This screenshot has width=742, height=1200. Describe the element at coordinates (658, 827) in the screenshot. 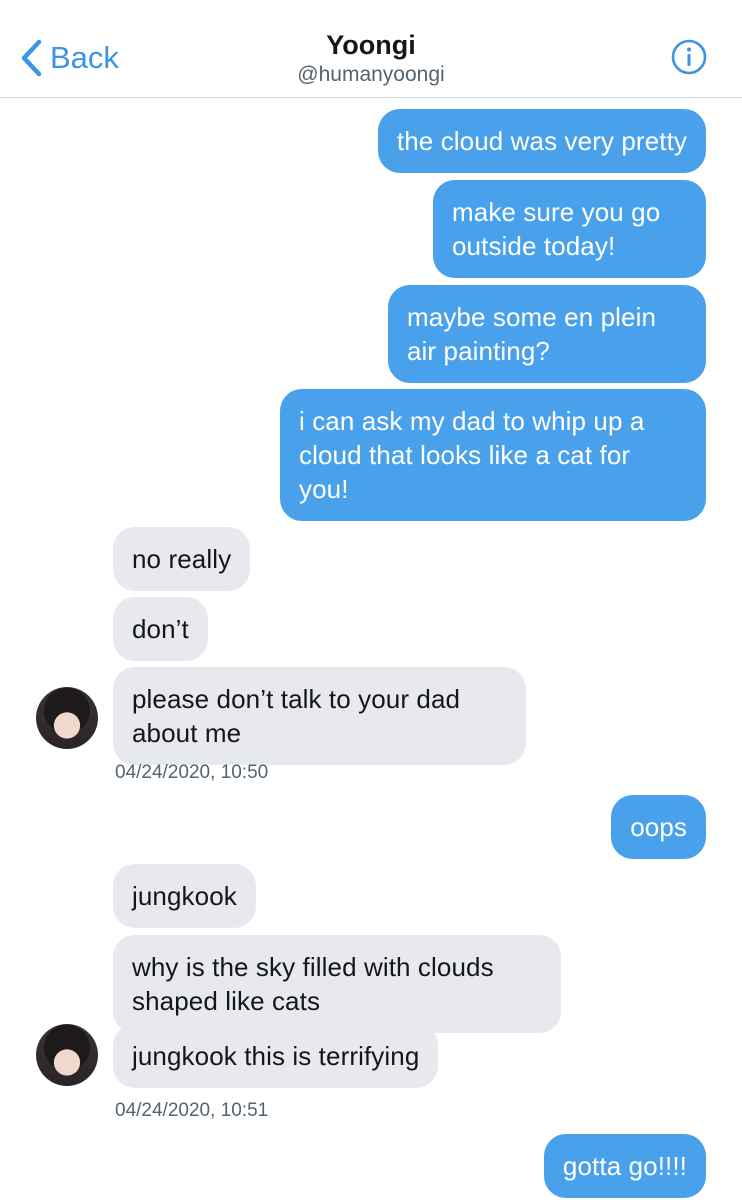

I see `message-bubble-outgoing: oops` at that location.